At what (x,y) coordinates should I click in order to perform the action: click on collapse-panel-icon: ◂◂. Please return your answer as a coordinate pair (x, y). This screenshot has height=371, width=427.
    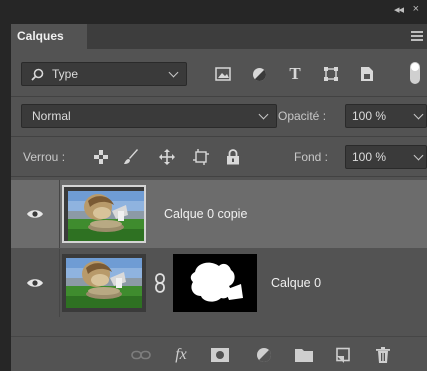
    Looking at the image, I should click on (399, 9).